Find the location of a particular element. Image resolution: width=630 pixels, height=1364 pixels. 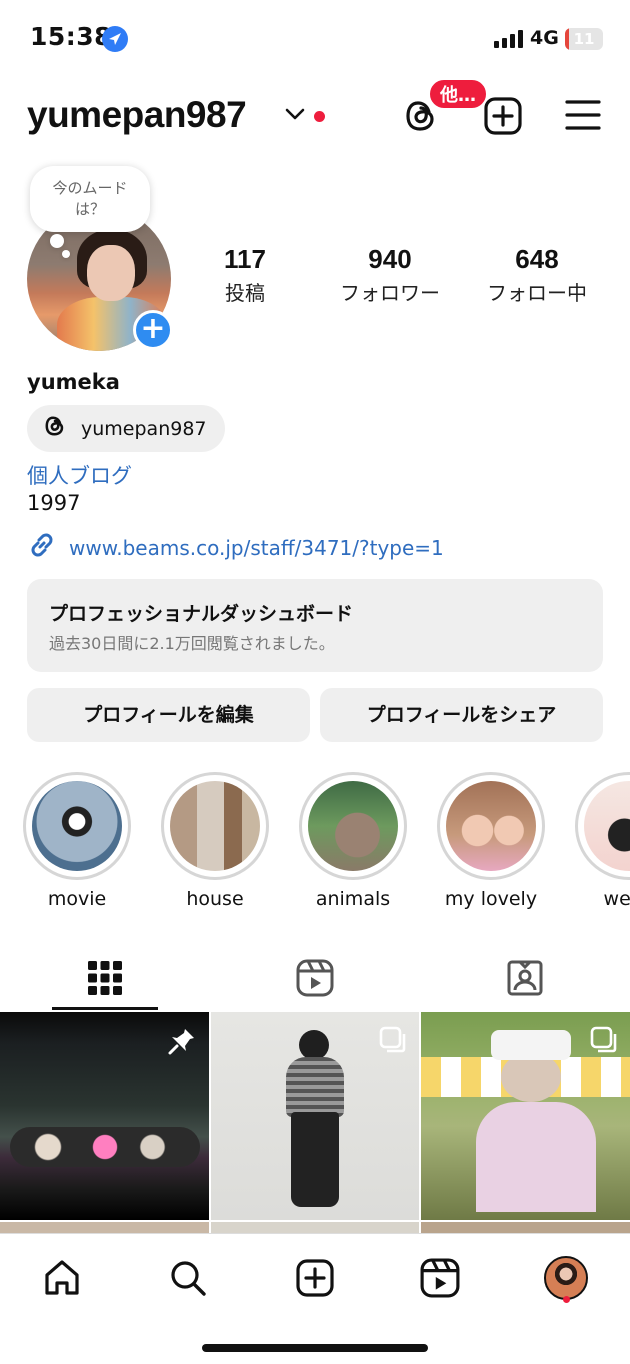

profile-full-name: yumeka is located at coordinates (73, 382).